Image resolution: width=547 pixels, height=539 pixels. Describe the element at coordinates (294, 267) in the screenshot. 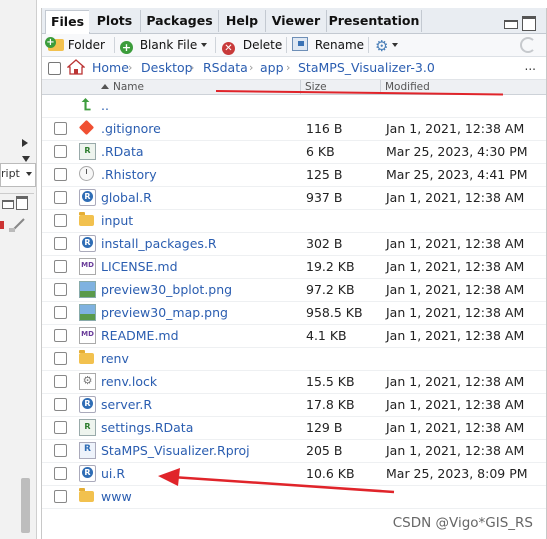

I see `table-row: MD LICENSE.md 19.2 KB Jan 1, 2021, 12:38 AM` at that location.